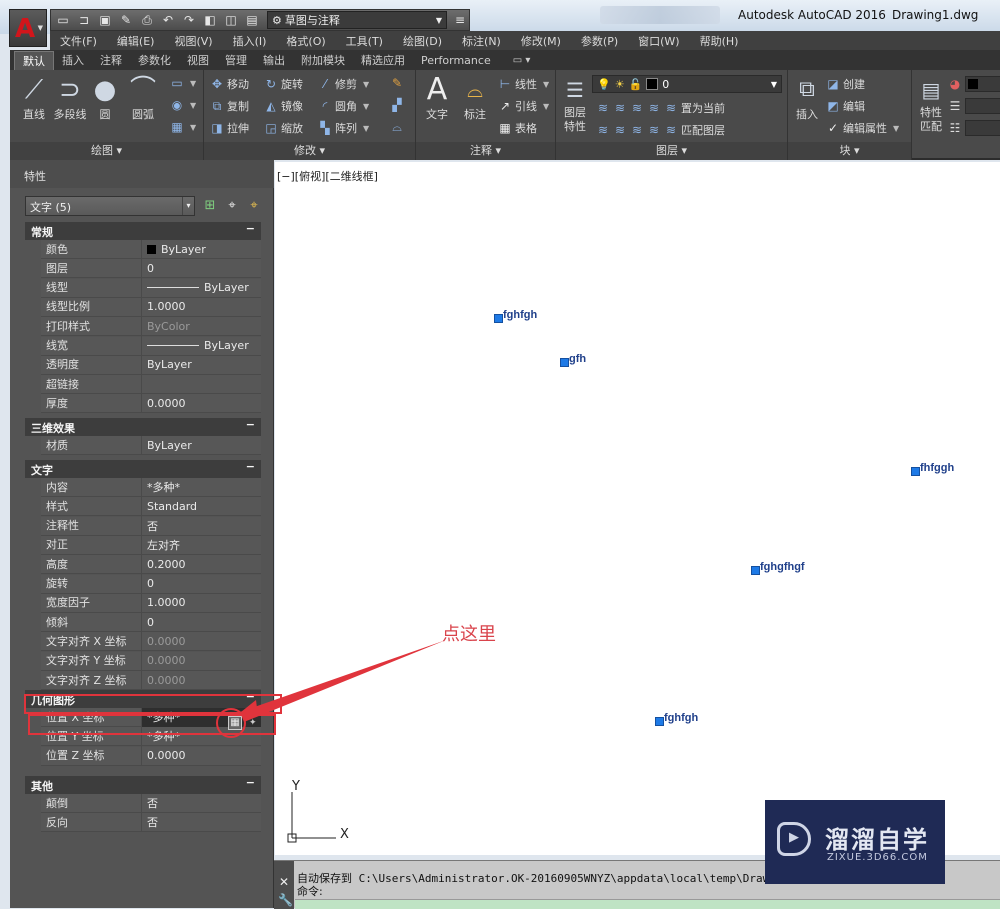 Image resolution: width=1000 pixels, height=909 pixels. I want to click on linear-tool: ⊢ 线性 ▼, so click(523, 84).